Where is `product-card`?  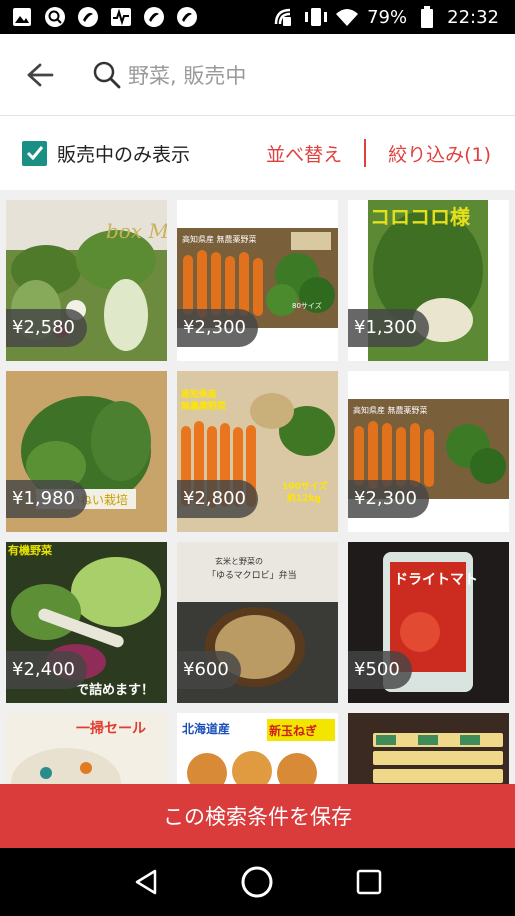
product-card is located at coordinates (428, 748).